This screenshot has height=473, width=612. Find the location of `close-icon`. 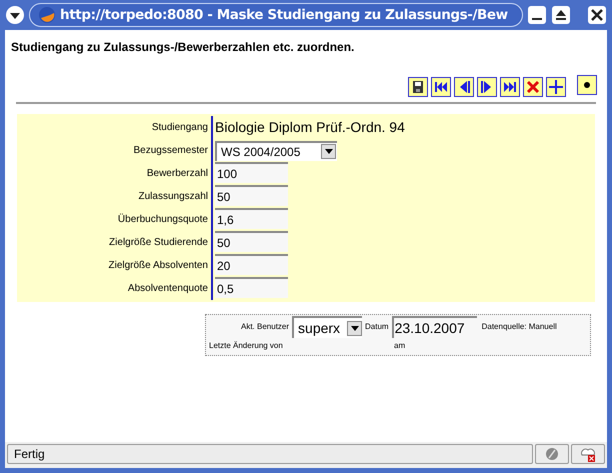

close-icon is located at coordinates (597, 15).